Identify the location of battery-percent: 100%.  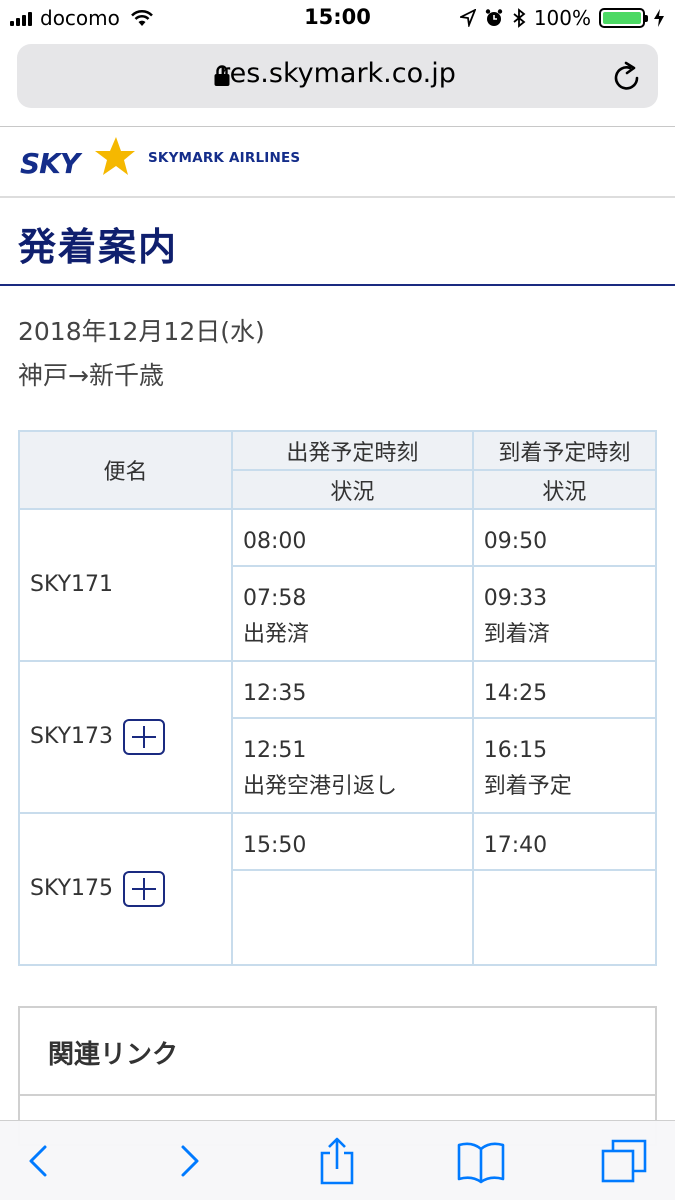
(562, 18).